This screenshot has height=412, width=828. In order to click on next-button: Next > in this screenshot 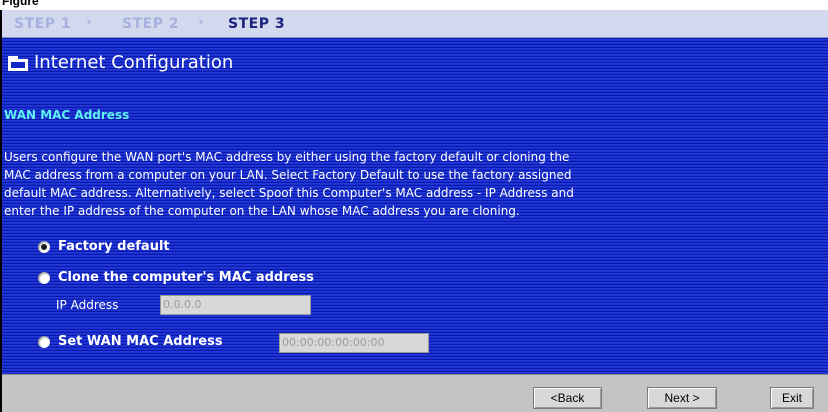, I will do `click(682, 398)`.